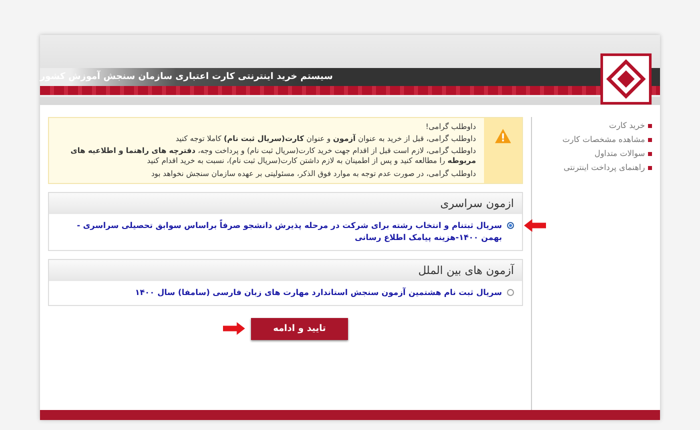 The width and height of the screenshot is (700, 430). What do you see at coordinates (466, 270) in the screenshot?
I see `section-title: آزمون های بین الملل` at bounding box center [466, 270].